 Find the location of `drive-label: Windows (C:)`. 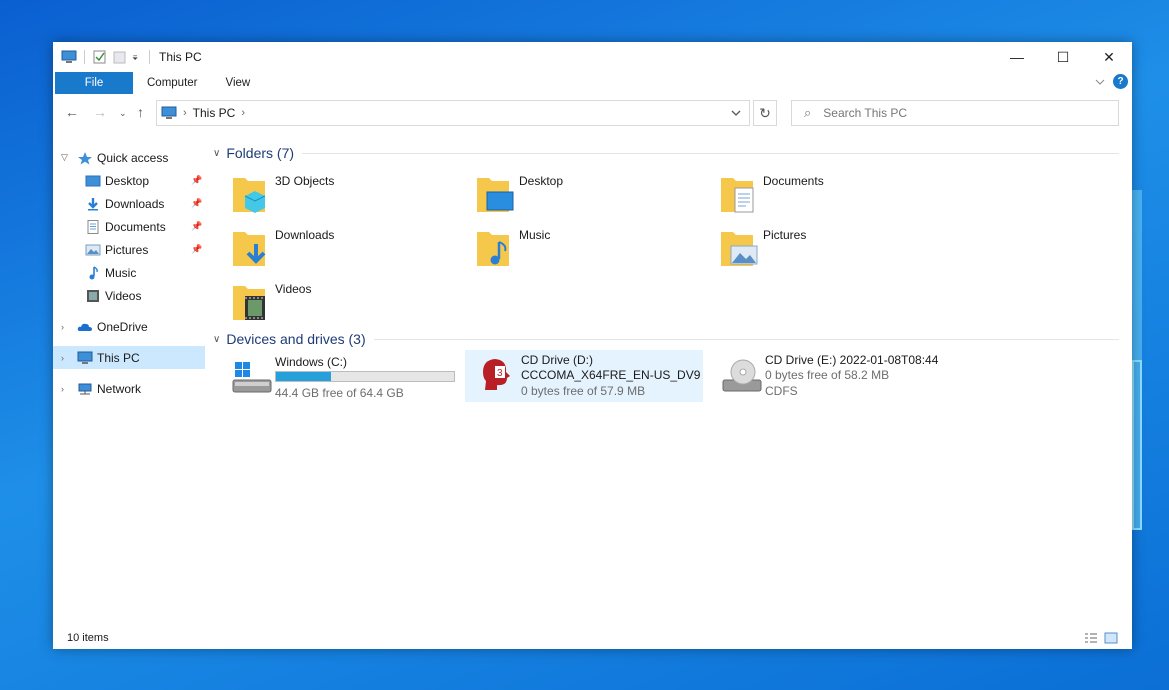

drive-label: Windows (C:) is located at coordinates (311, 362).